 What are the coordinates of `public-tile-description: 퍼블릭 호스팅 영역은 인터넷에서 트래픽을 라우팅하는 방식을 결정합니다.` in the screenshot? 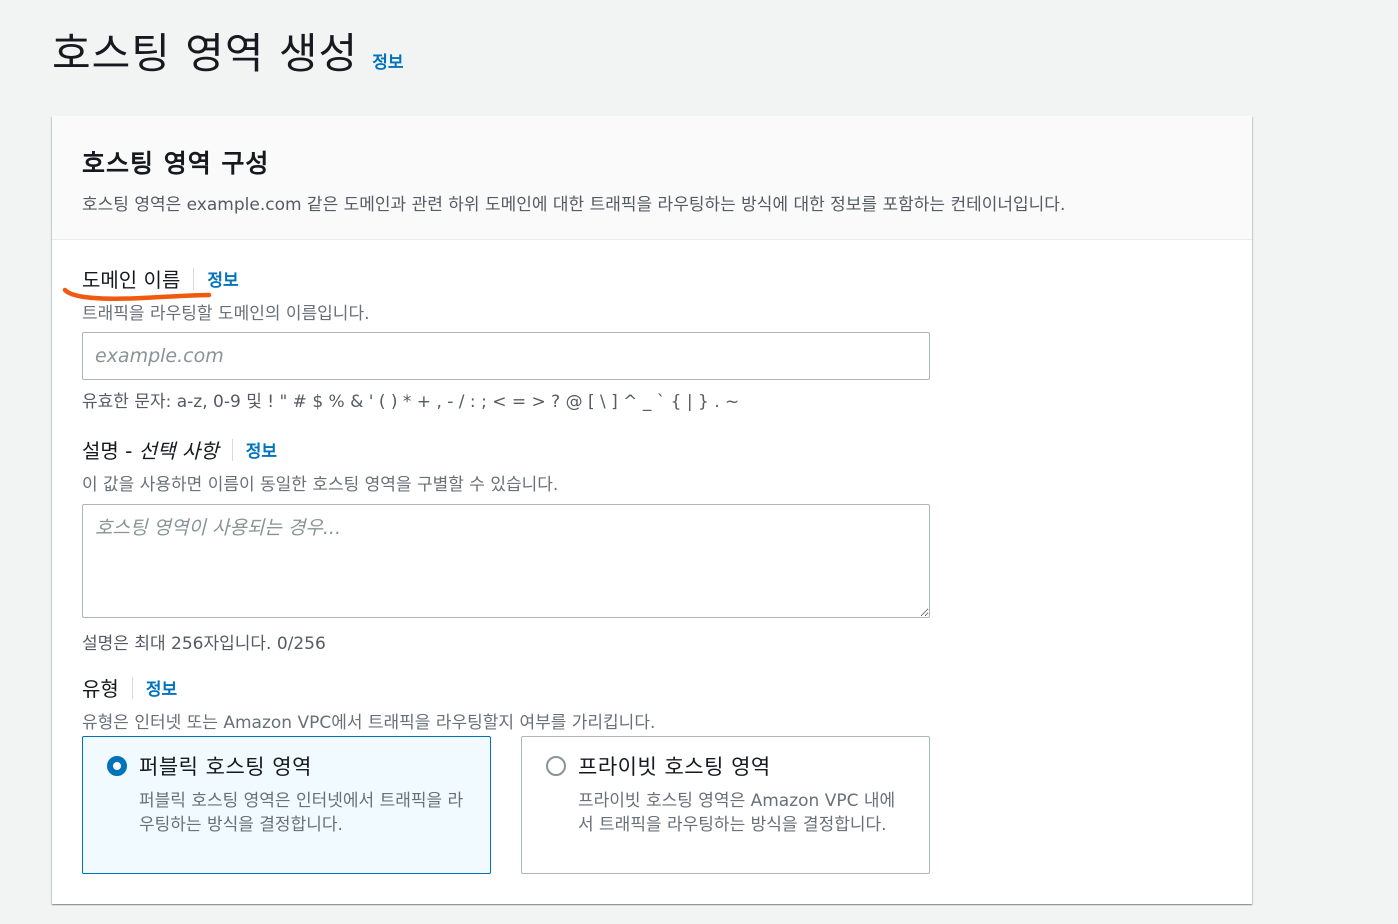 It's located at (301, 813).